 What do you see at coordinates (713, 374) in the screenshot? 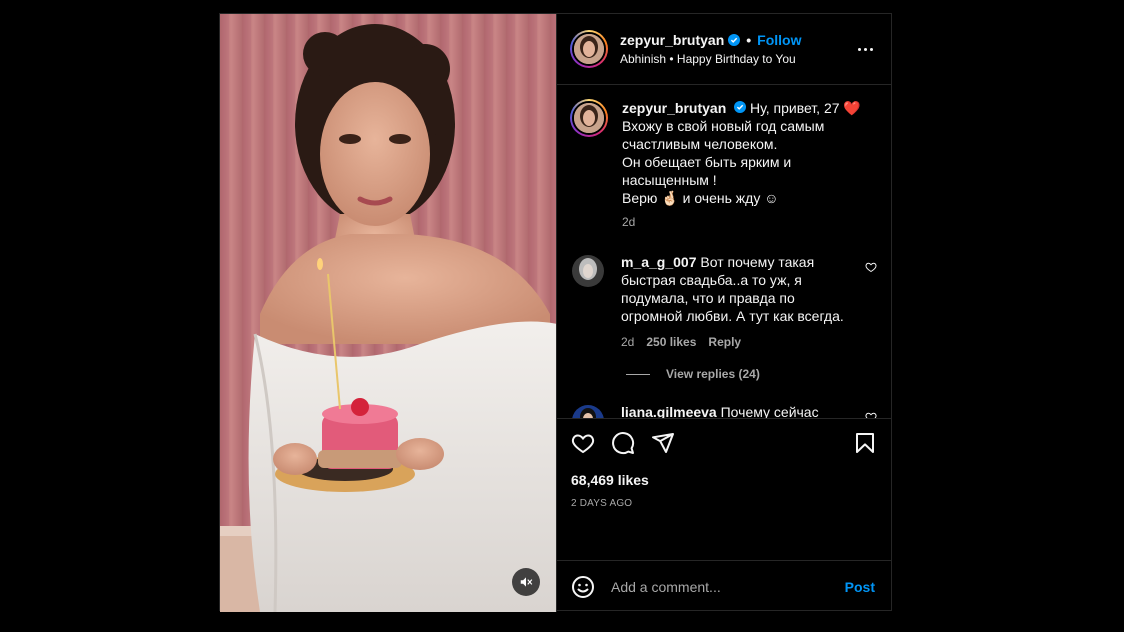
I see `view-replies-label: View replies (24)` at bounding box center [713, 374].